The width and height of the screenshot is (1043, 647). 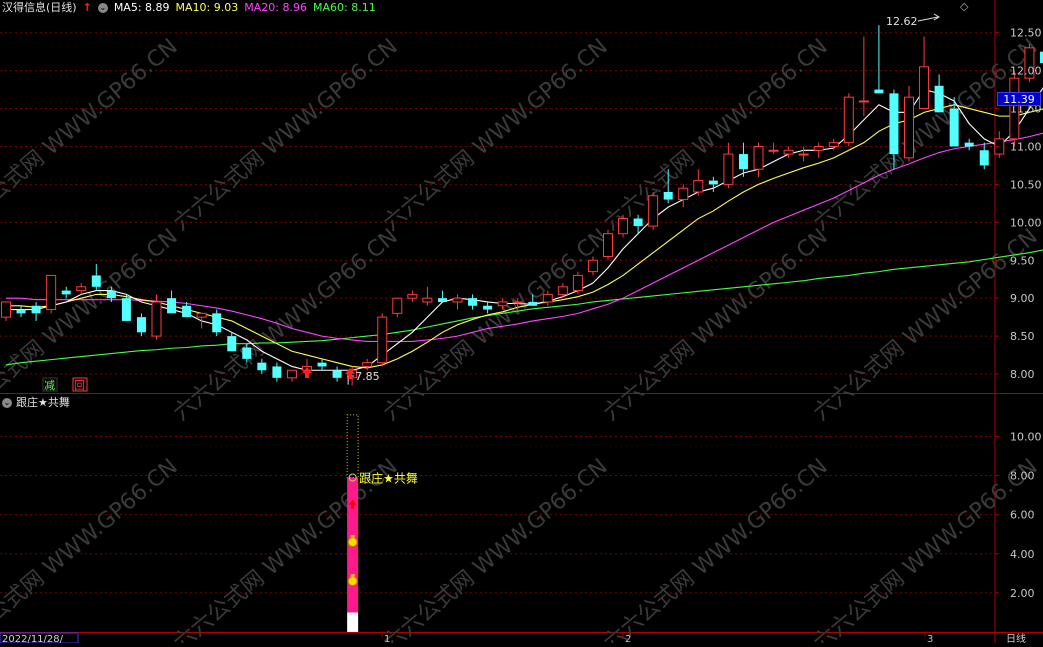 I want to click on ma20-legend: MA20: 8.96, so click(x=275, y=8).